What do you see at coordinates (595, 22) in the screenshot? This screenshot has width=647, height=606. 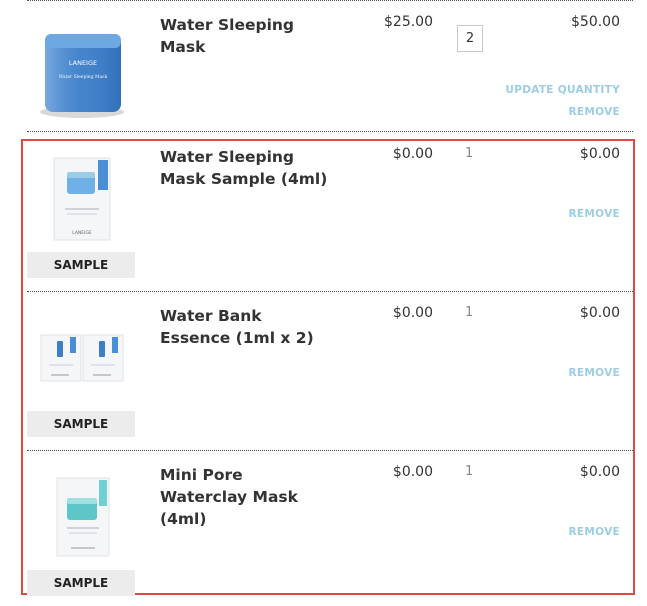 I see `line-total: $50.00` at bounding box center [595, 22].